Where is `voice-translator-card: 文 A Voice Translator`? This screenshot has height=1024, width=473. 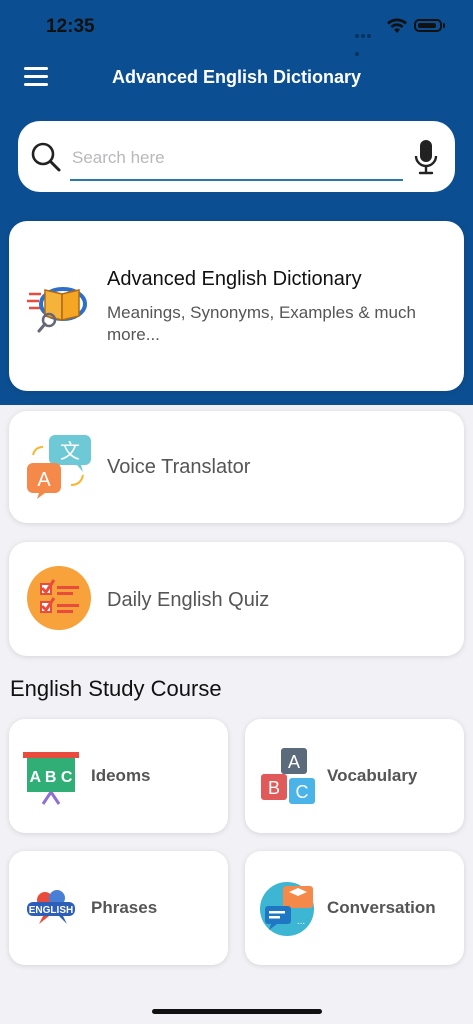 voice-translator-card: 文 A Voice Translator is located at coordinates (236, 467).